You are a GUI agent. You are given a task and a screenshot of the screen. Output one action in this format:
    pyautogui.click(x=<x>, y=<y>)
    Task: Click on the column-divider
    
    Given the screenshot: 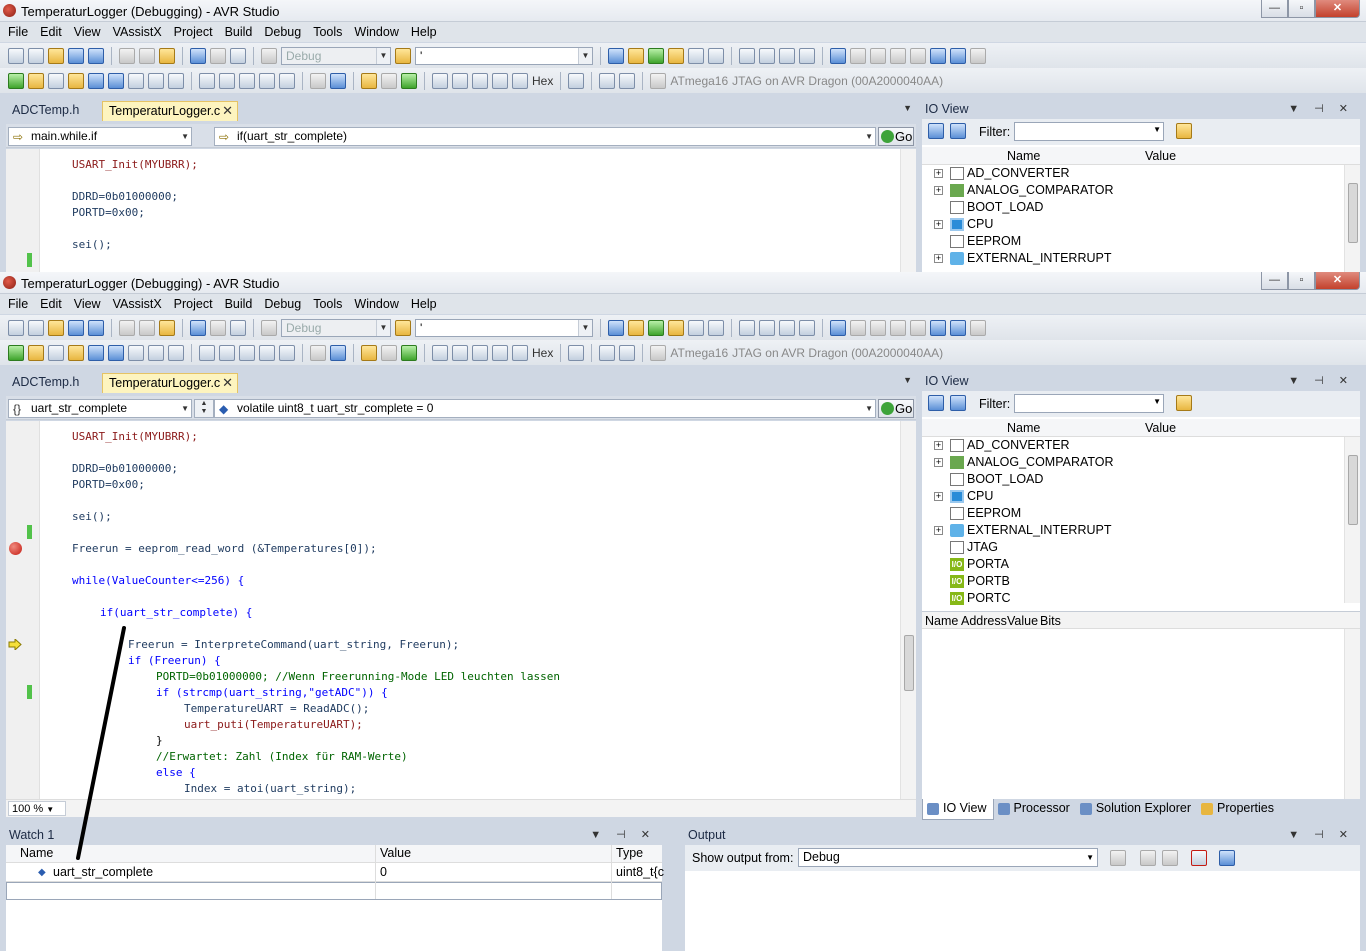 What is the action you would take?
    pyautogui.click(x=375, y=872)
    